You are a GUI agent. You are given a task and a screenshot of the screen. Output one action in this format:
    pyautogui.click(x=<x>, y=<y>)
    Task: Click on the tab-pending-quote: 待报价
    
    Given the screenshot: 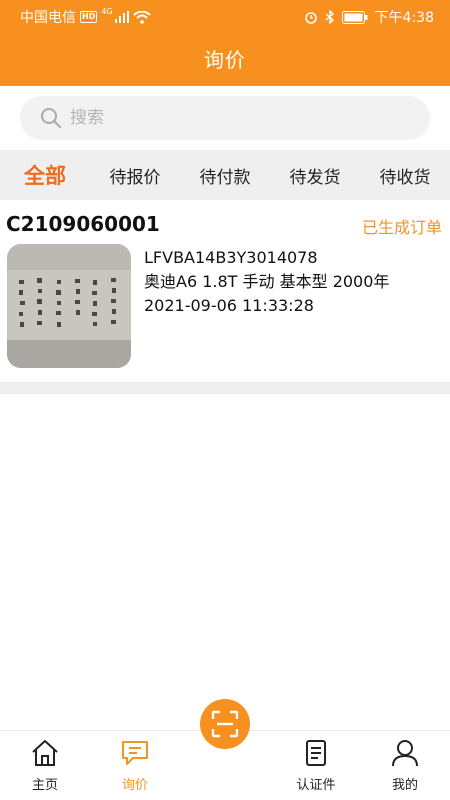 What is the action you would take?
    pyautogui.click(x=135, y=175)
    